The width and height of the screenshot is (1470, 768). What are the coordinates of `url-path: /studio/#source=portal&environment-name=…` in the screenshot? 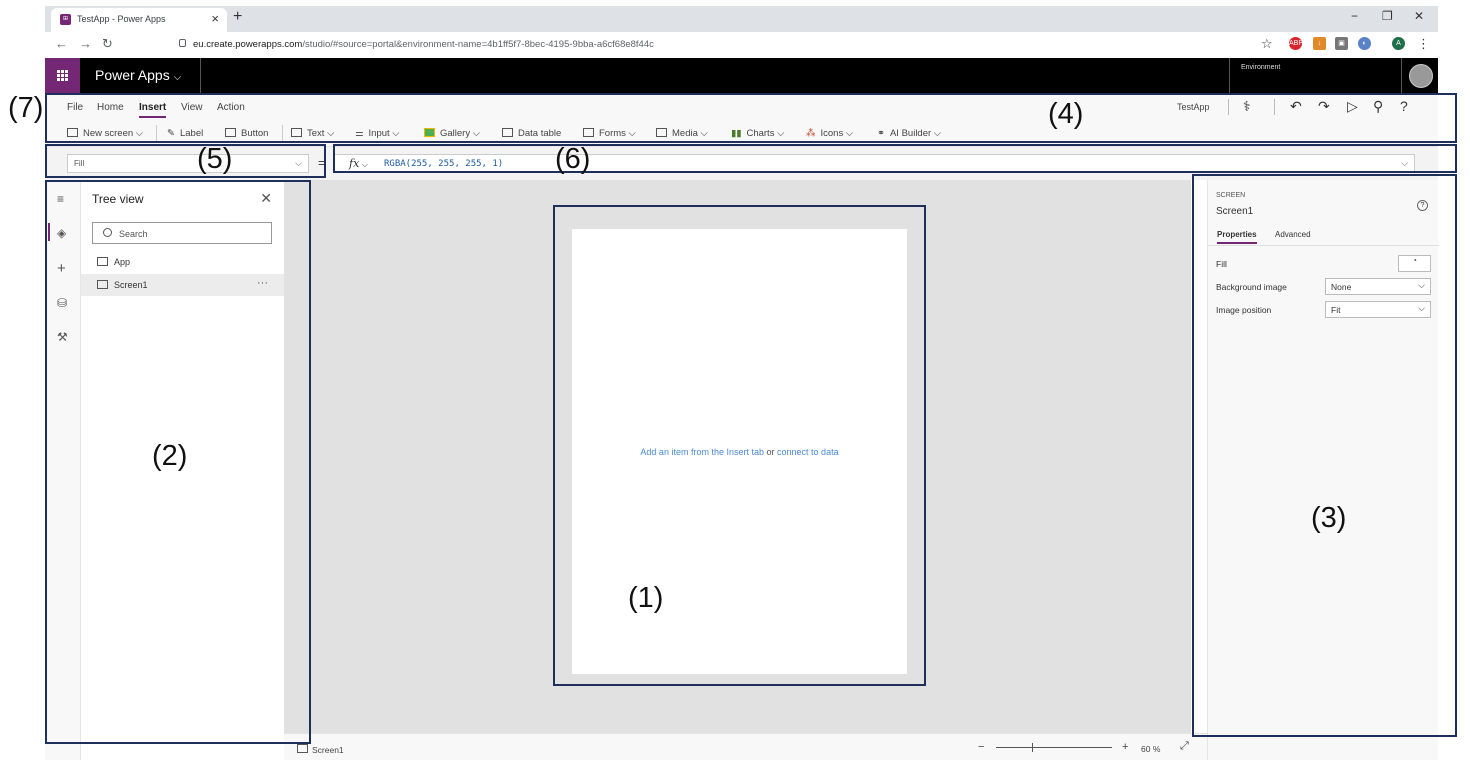 It's located at (478, 44).